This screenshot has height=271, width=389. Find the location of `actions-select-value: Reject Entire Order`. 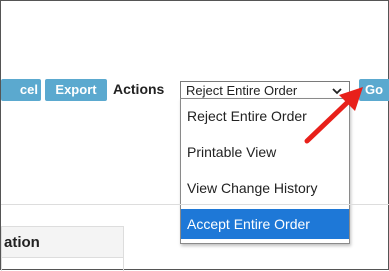

actions-select-value: Reject Entire Order is located at coordinates (242, 90).